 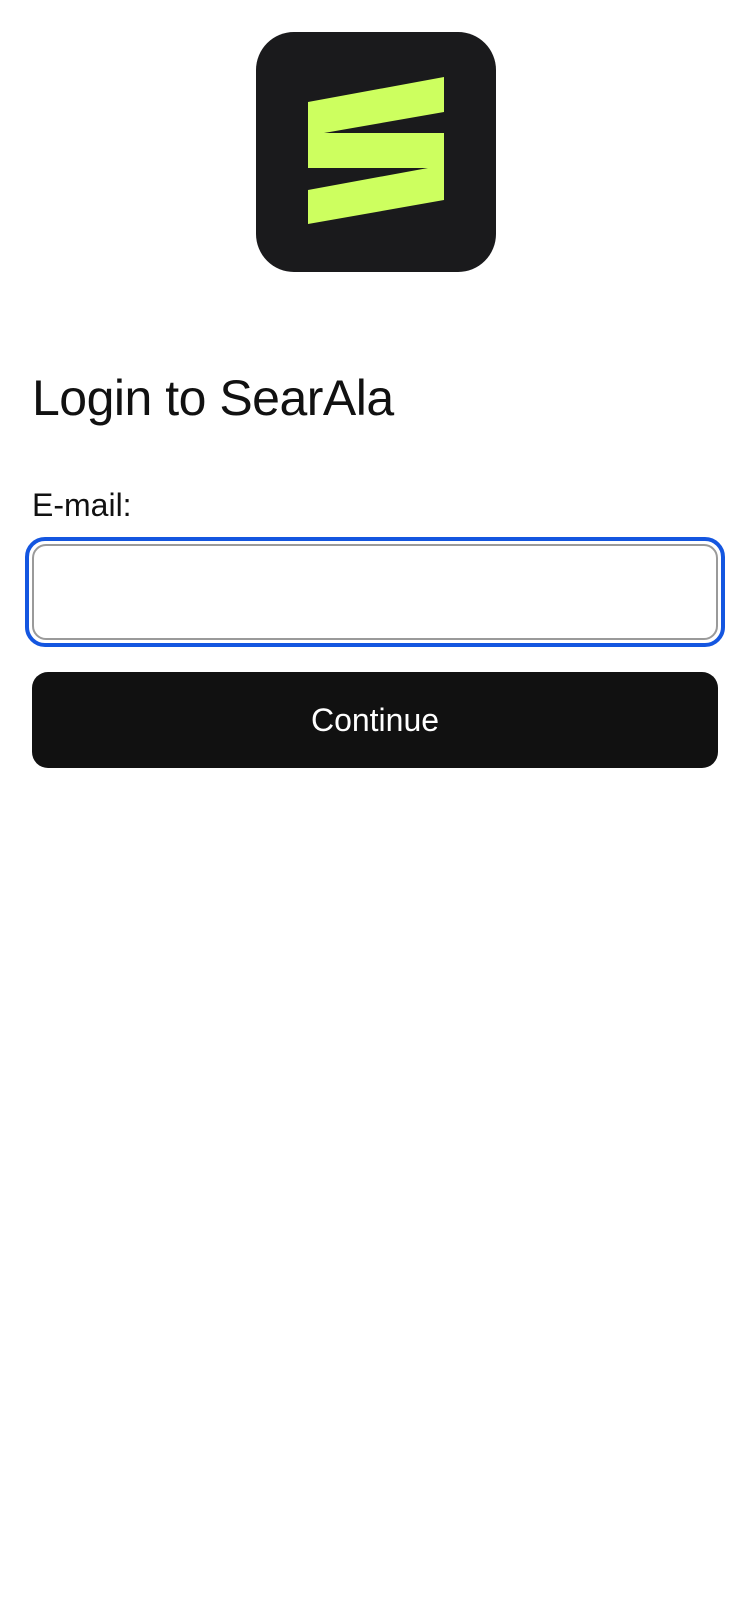 I want to click on logo-s-shape, so click(x=376, y=150).